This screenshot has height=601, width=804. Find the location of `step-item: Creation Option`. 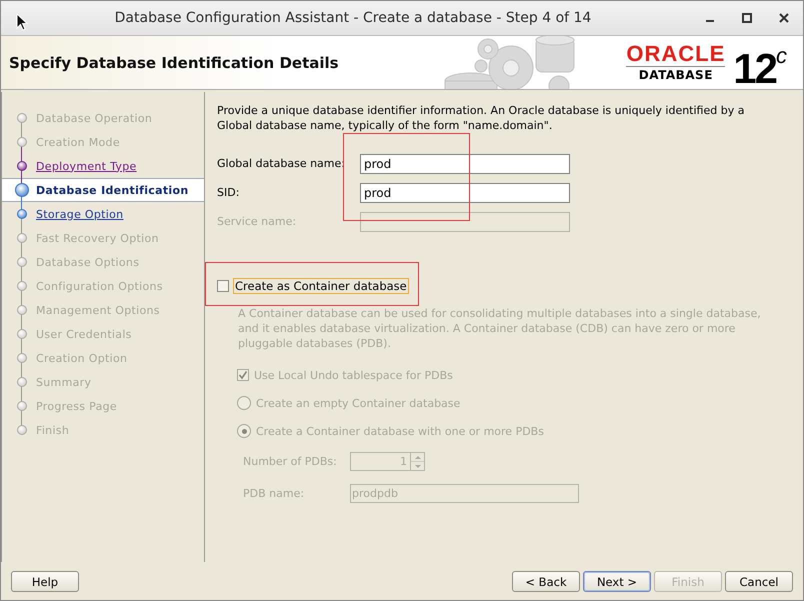

step-item: Creation Option is located at coordinates (82, 358).